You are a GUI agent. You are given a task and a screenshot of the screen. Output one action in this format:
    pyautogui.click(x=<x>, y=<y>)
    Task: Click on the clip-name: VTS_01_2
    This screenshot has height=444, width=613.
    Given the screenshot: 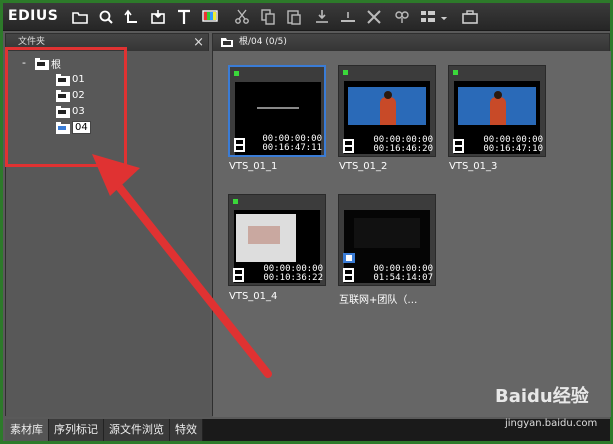 What is the action you would take?
    pyautogui.click(x=363, y=166)
    